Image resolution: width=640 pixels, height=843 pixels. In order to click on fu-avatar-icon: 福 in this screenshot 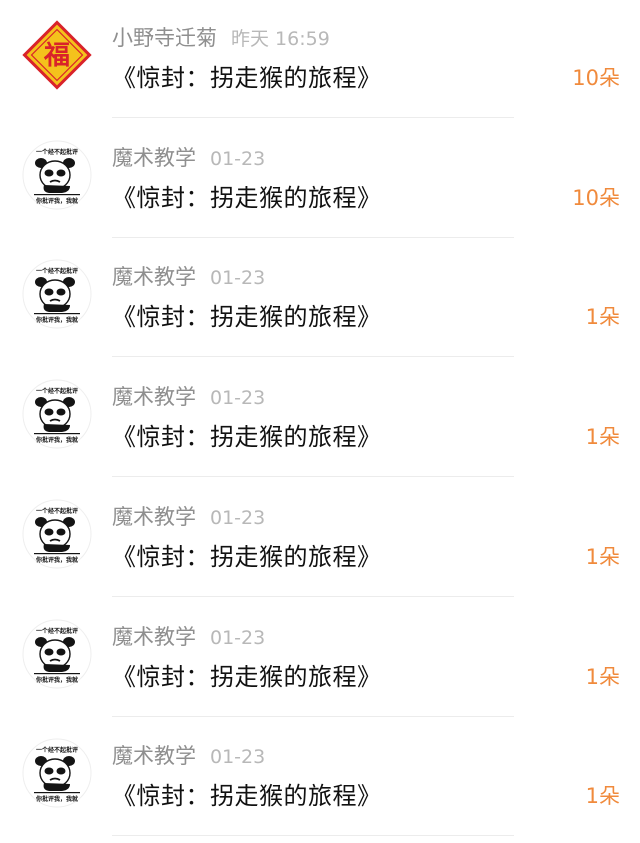, I will do `click(57, 55)`.